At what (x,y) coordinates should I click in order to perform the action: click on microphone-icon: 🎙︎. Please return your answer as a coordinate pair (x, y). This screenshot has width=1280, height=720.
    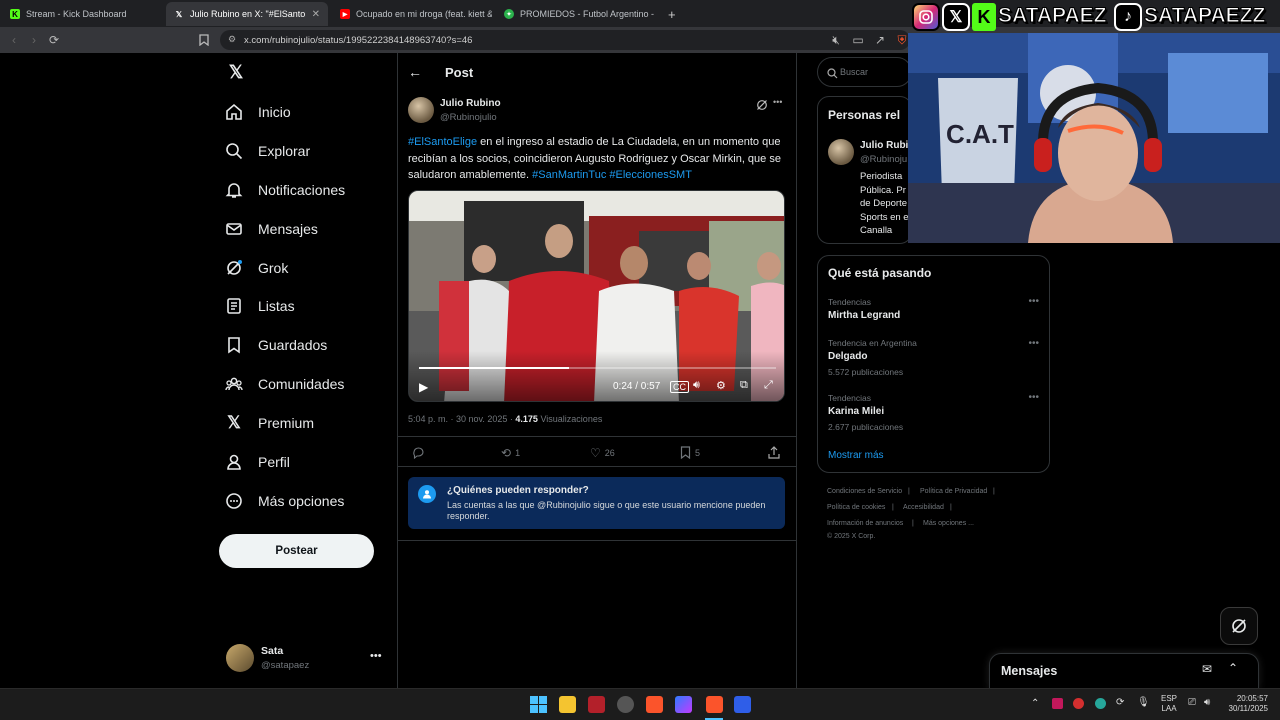
    Looking at the image, I should click on (1143, 702).